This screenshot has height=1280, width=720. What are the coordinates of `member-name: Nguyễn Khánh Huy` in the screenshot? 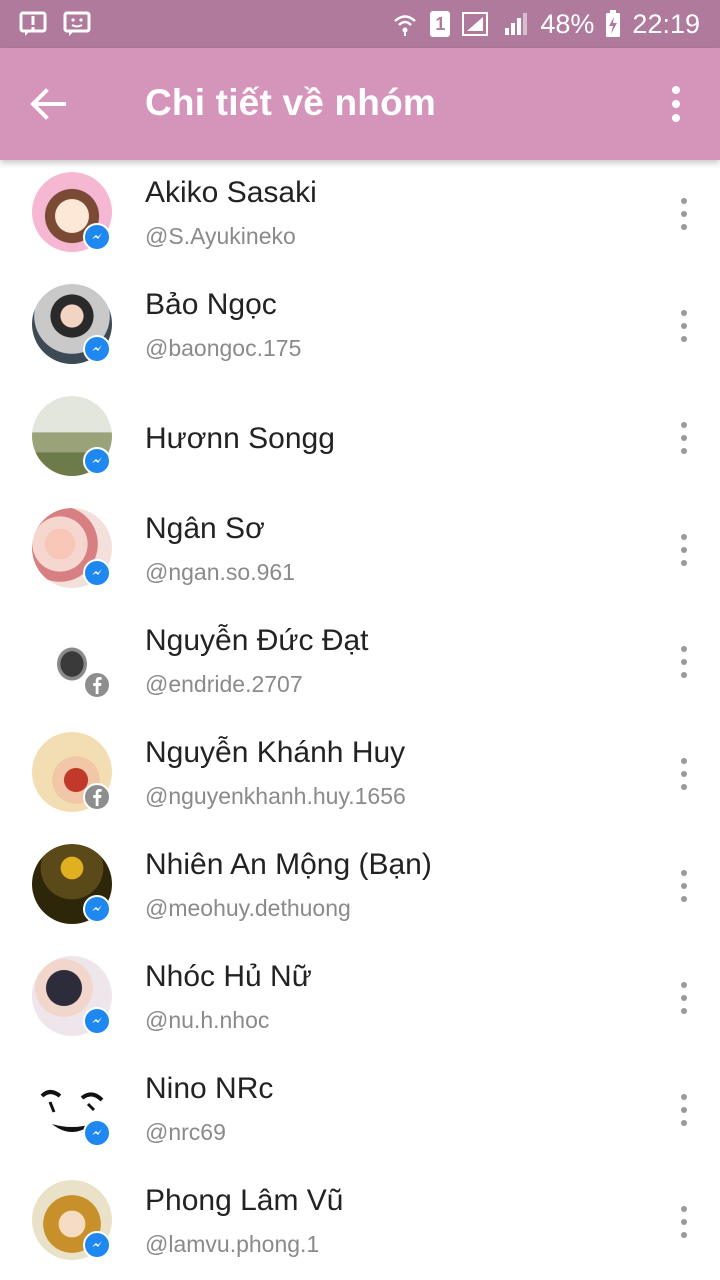 It's located at (275, 752).